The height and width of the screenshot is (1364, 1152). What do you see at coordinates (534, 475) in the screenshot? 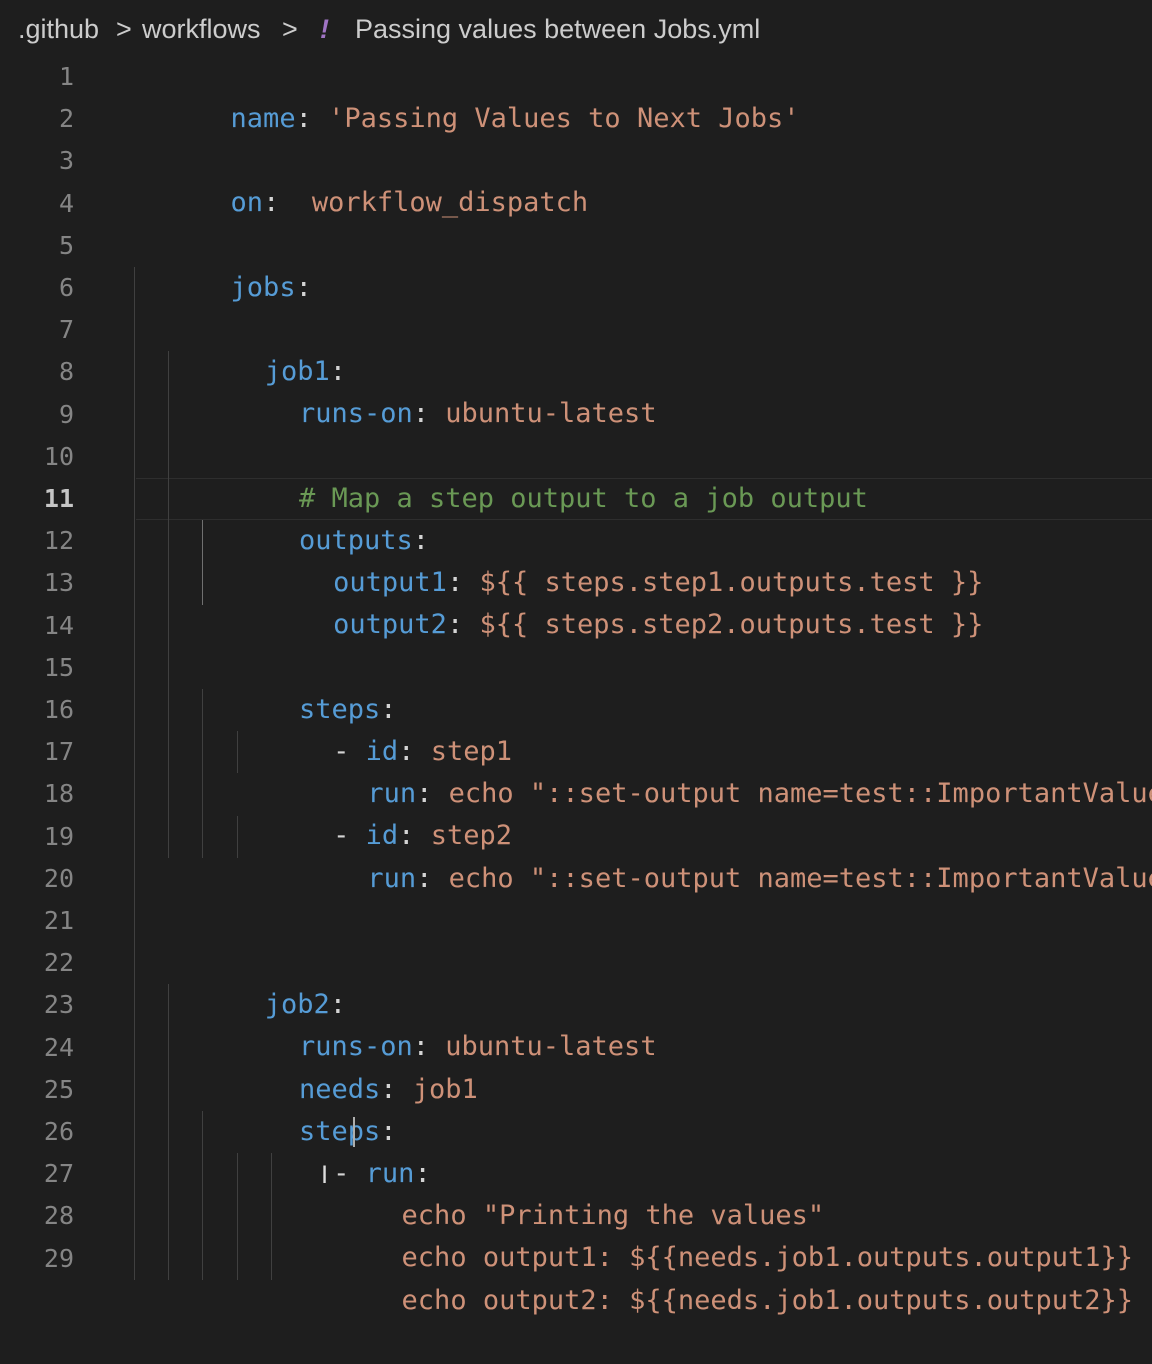
I see `code-line: # Map a step output to a job output` at bounding box center [534, 475].